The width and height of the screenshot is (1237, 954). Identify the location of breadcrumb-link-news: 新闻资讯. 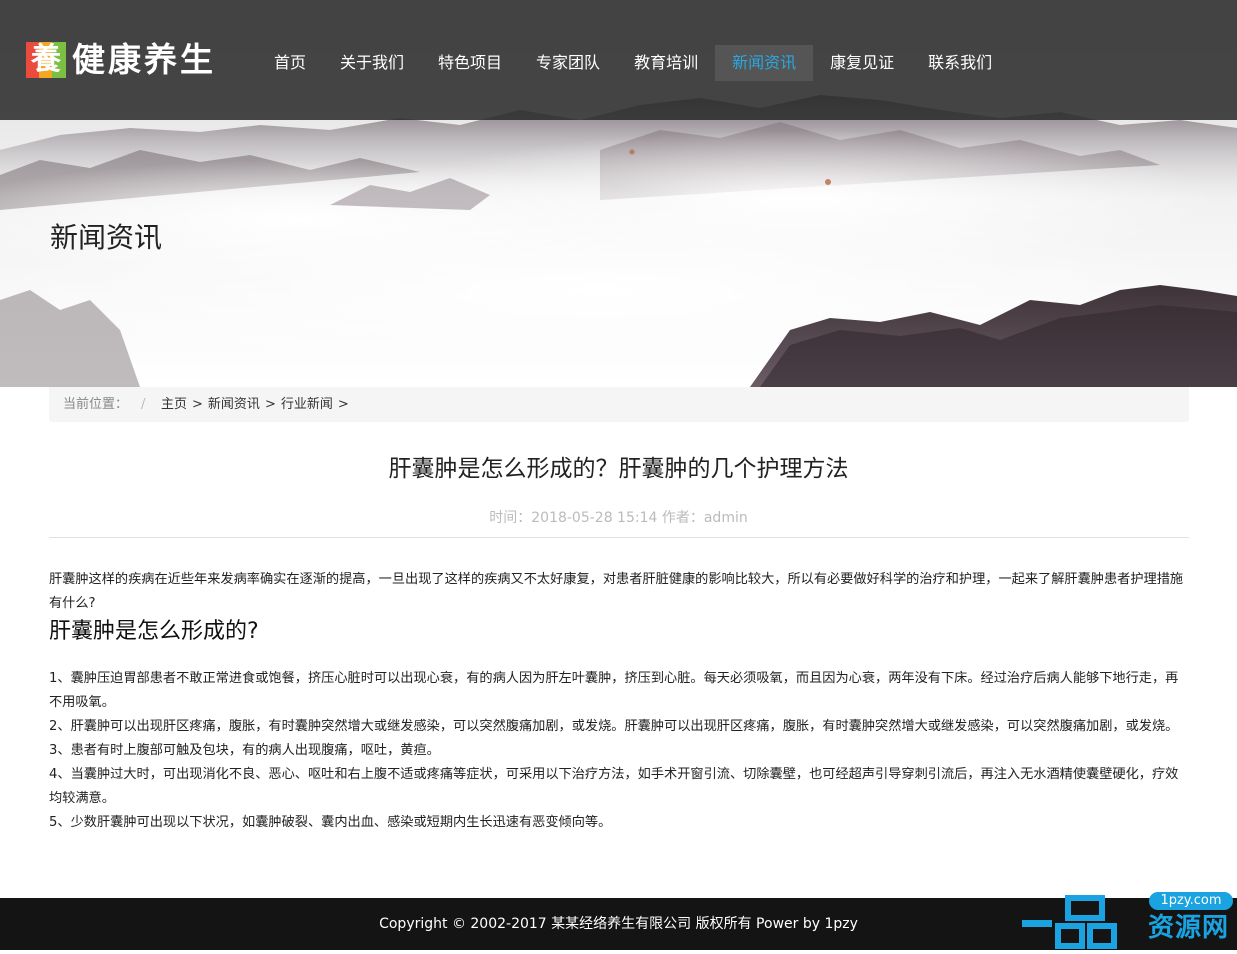
(234, 404).